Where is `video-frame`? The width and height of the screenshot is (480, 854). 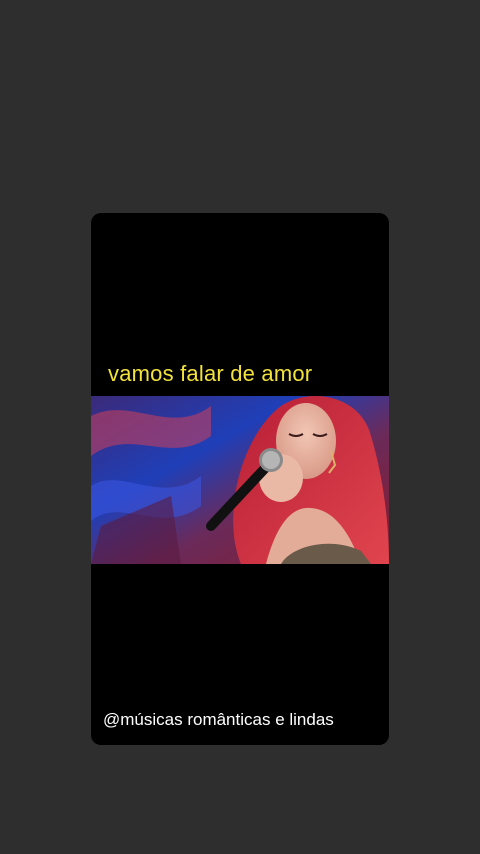 video-frame is located at coordinates (240, 480).